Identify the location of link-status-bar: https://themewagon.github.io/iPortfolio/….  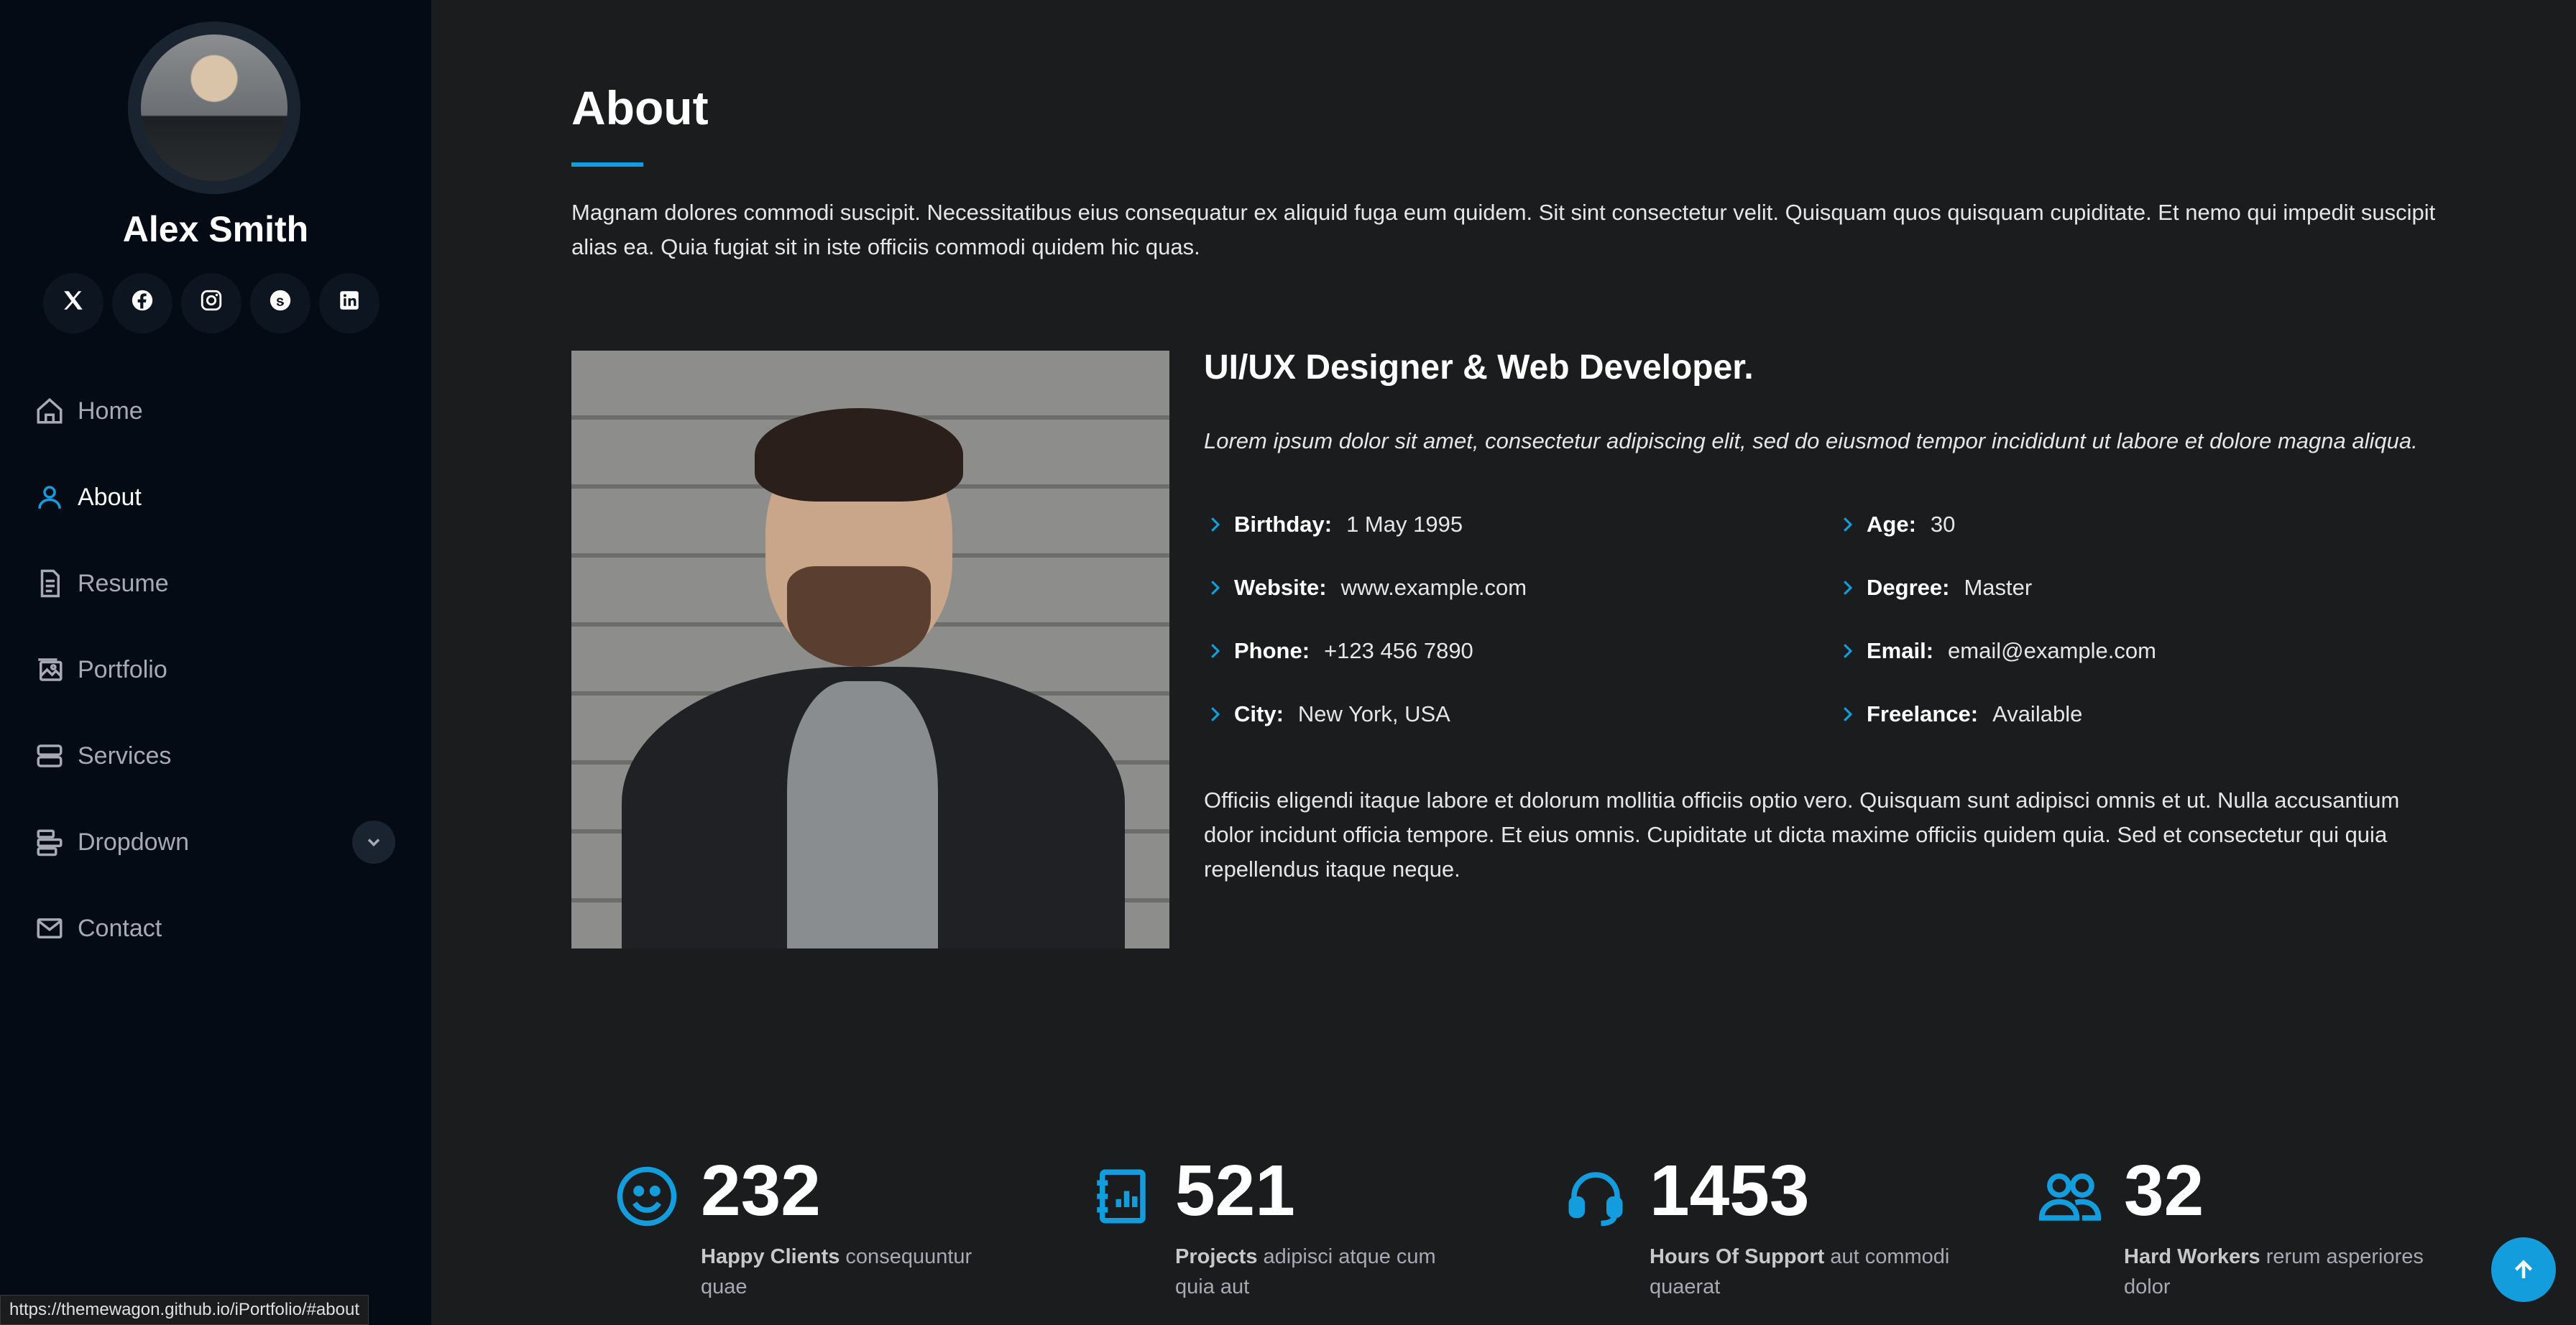
(184, 1310).